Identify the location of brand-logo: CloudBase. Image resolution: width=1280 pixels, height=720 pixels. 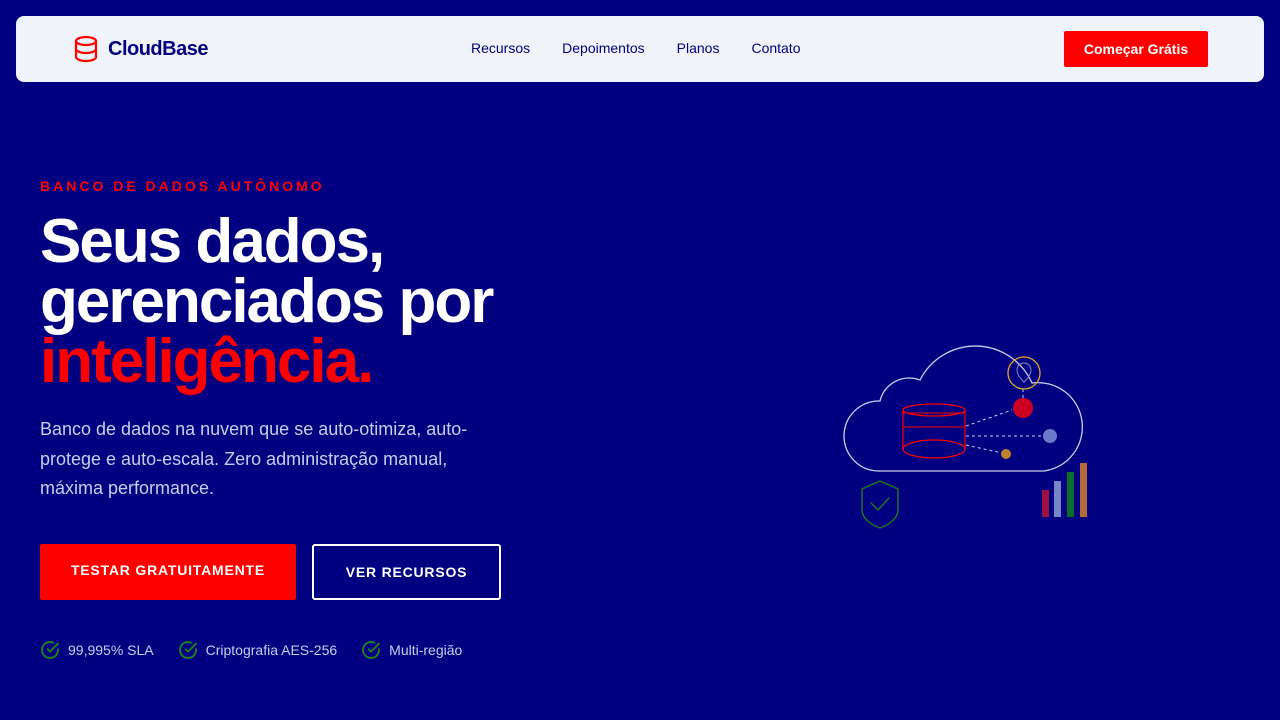
(140, 49).